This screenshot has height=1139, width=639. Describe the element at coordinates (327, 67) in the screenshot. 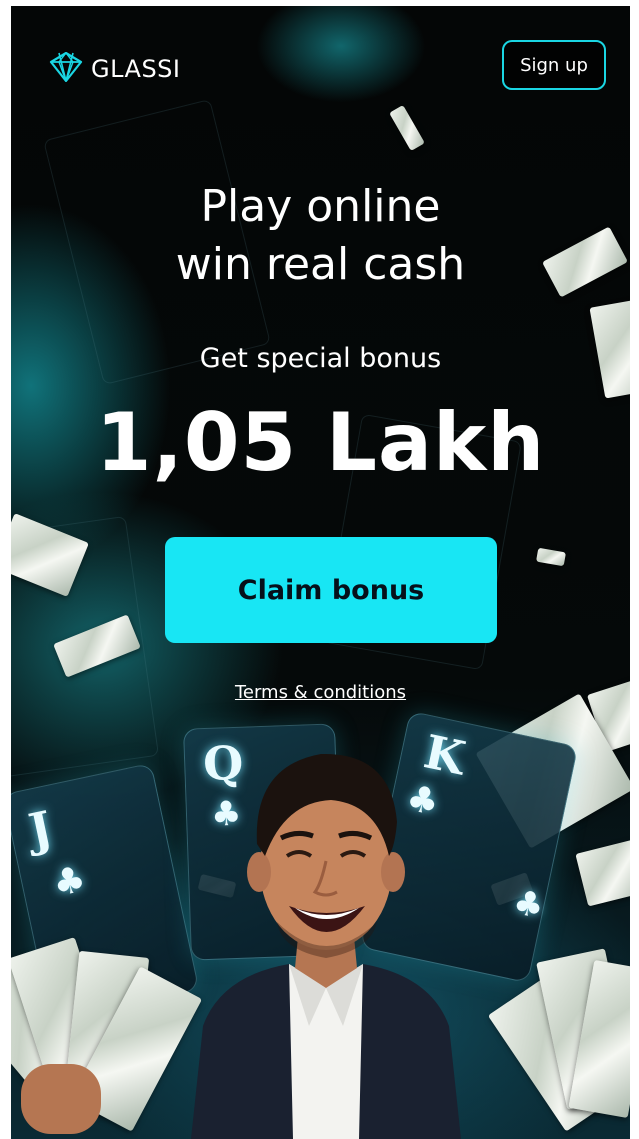

I see `header: GLASSI Sign up` at that location.